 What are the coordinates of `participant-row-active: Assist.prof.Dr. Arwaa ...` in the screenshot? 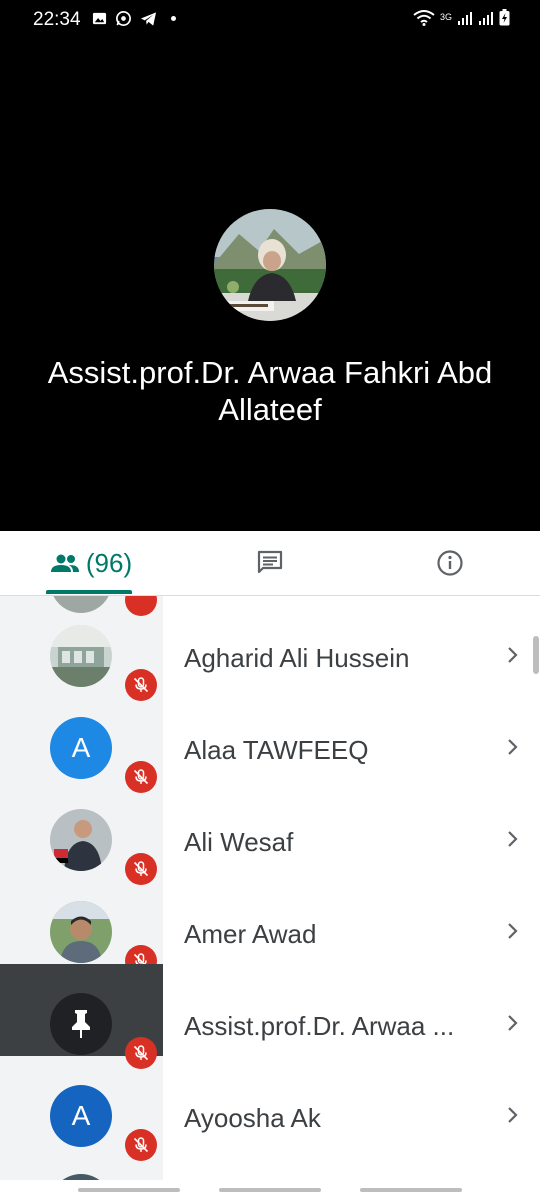 It's located at (270, 1016).